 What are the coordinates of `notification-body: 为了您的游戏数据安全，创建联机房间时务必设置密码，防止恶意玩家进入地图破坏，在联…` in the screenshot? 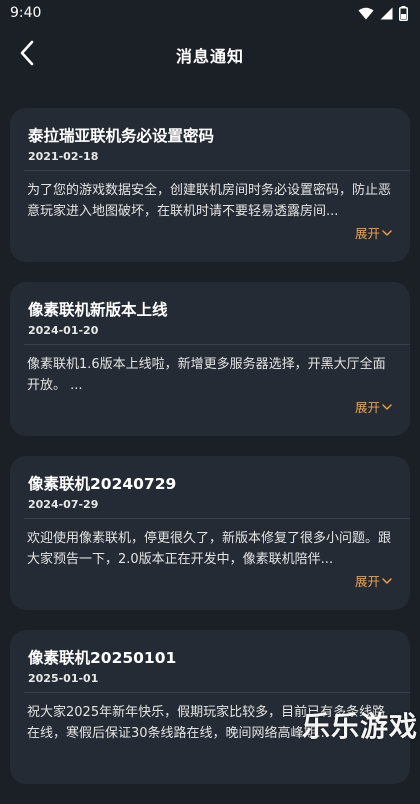 It's located at (209, 201).